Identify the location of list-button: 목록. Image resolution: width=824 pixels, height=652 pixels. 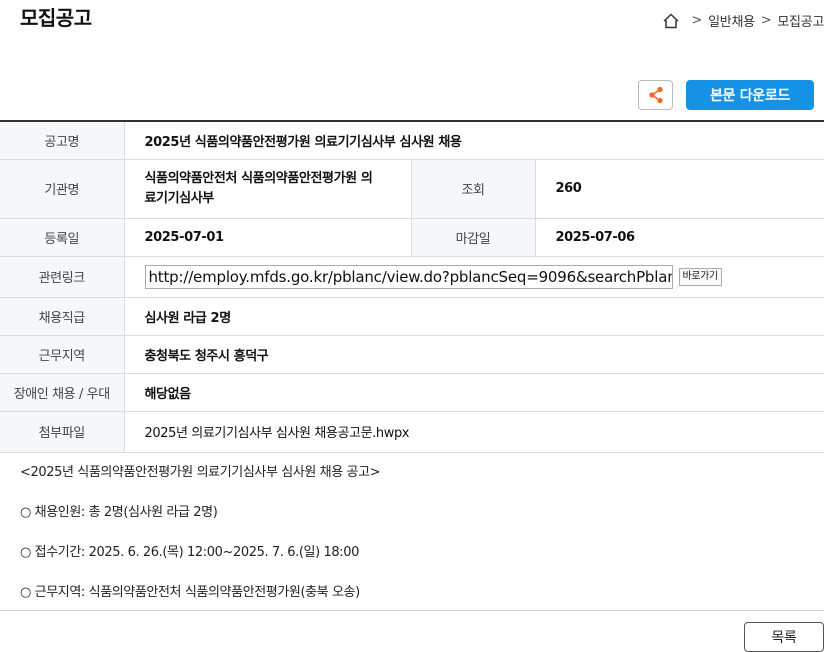
(784, 637).